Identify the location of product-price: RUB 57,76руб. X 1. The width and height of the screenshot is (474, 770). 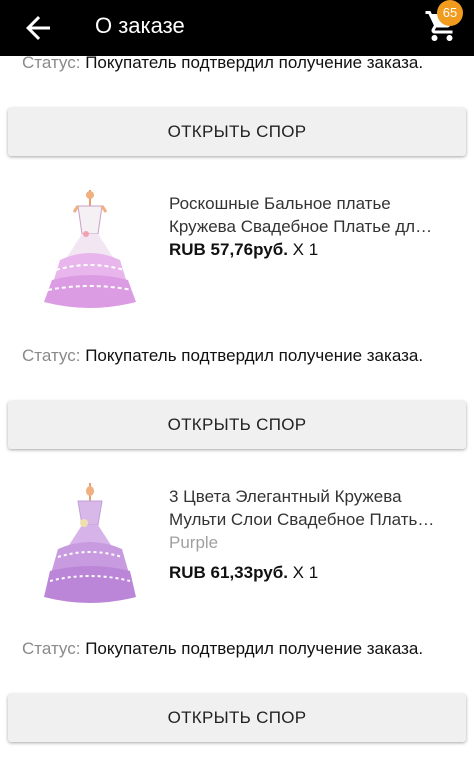
(243, 250).